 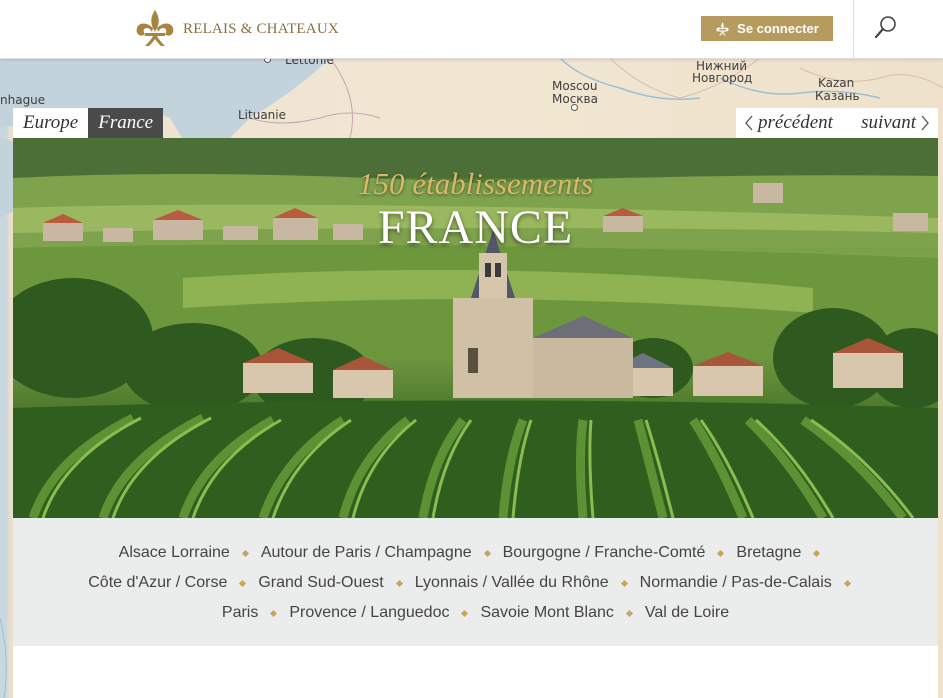 I want to click on brand-name: RELAIS & CHATEAUX, so click(x=261, y=28).